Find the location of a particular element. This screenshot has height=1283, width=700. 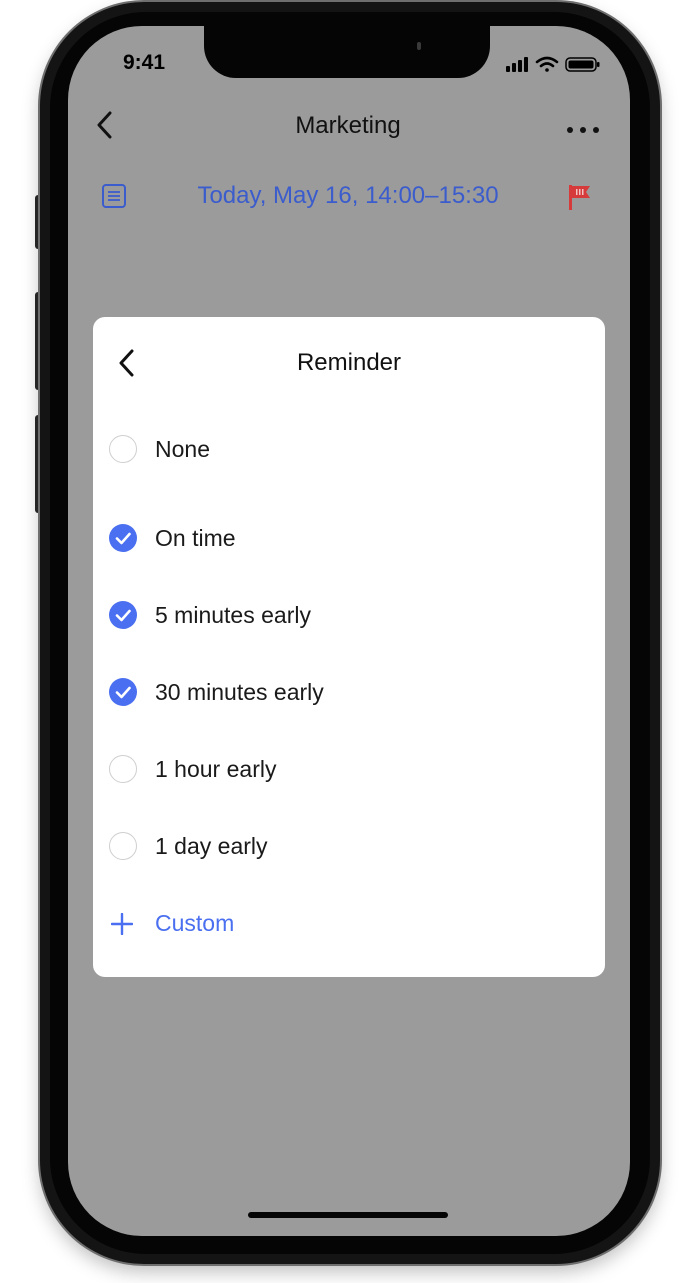

more-button is located at coordinates (584, 127).